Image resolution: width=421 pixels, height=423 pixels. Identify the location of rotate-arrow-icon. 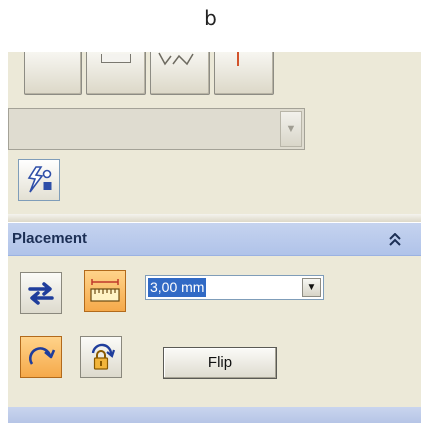
(42, 356).